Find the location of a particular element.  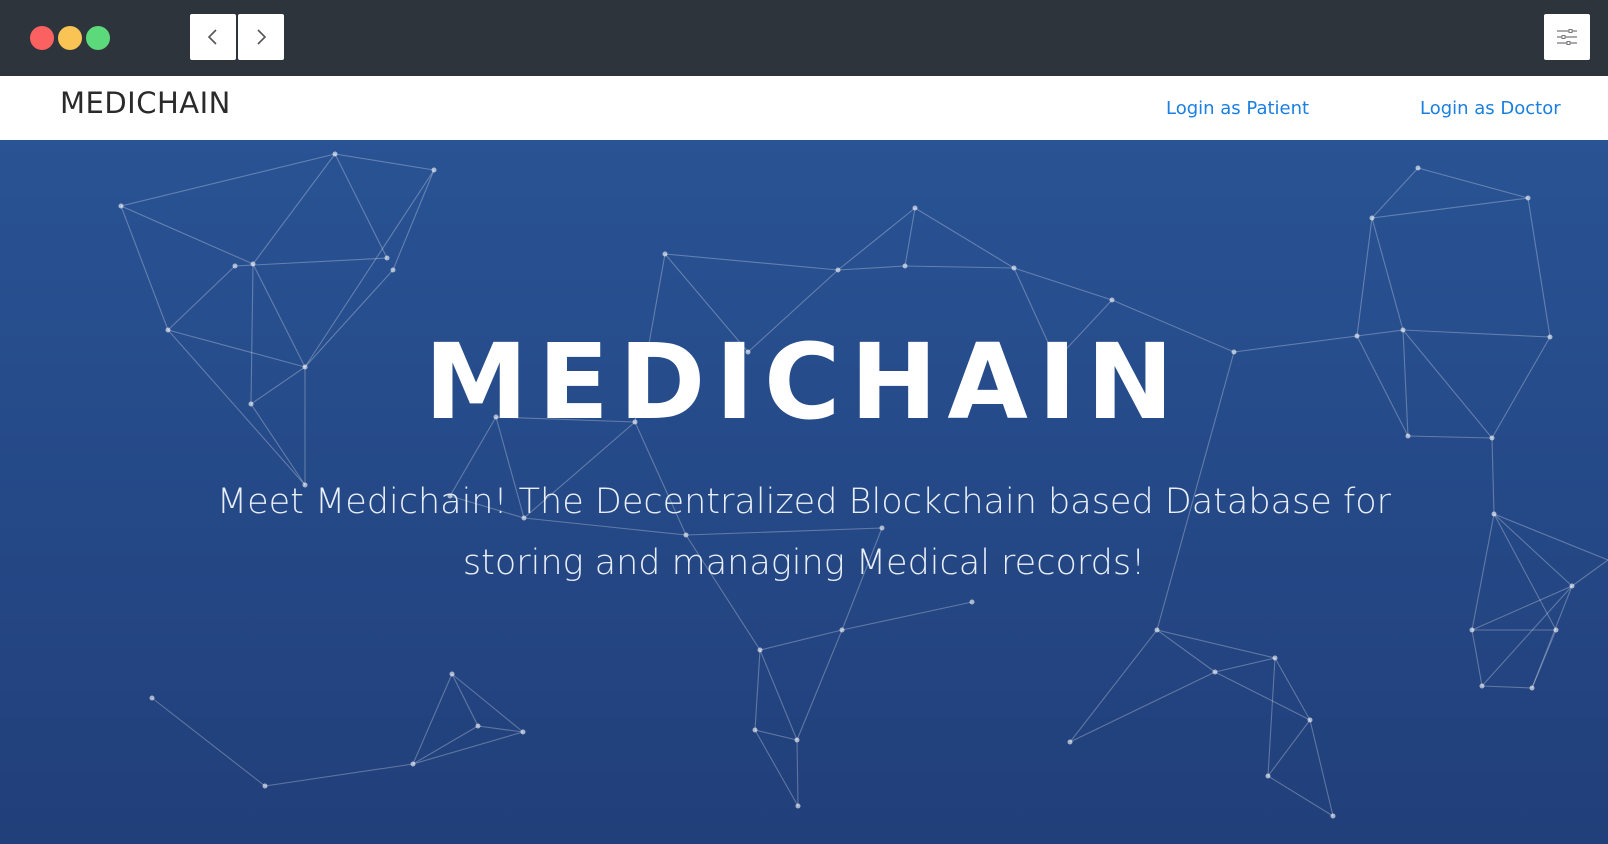

settings-menu-button is located at coordinates (1567, 37).